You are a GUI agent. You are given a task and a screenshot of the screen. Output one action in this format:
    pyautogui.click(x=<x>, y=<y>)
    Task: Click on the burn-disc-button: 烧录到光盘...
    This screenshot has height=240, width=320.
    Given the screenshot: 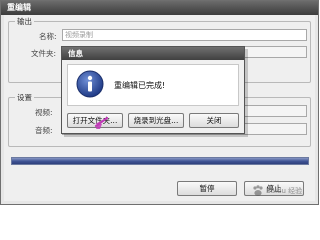 What is the action you would take?
    pyautogui.click(x=156, y=120)
    